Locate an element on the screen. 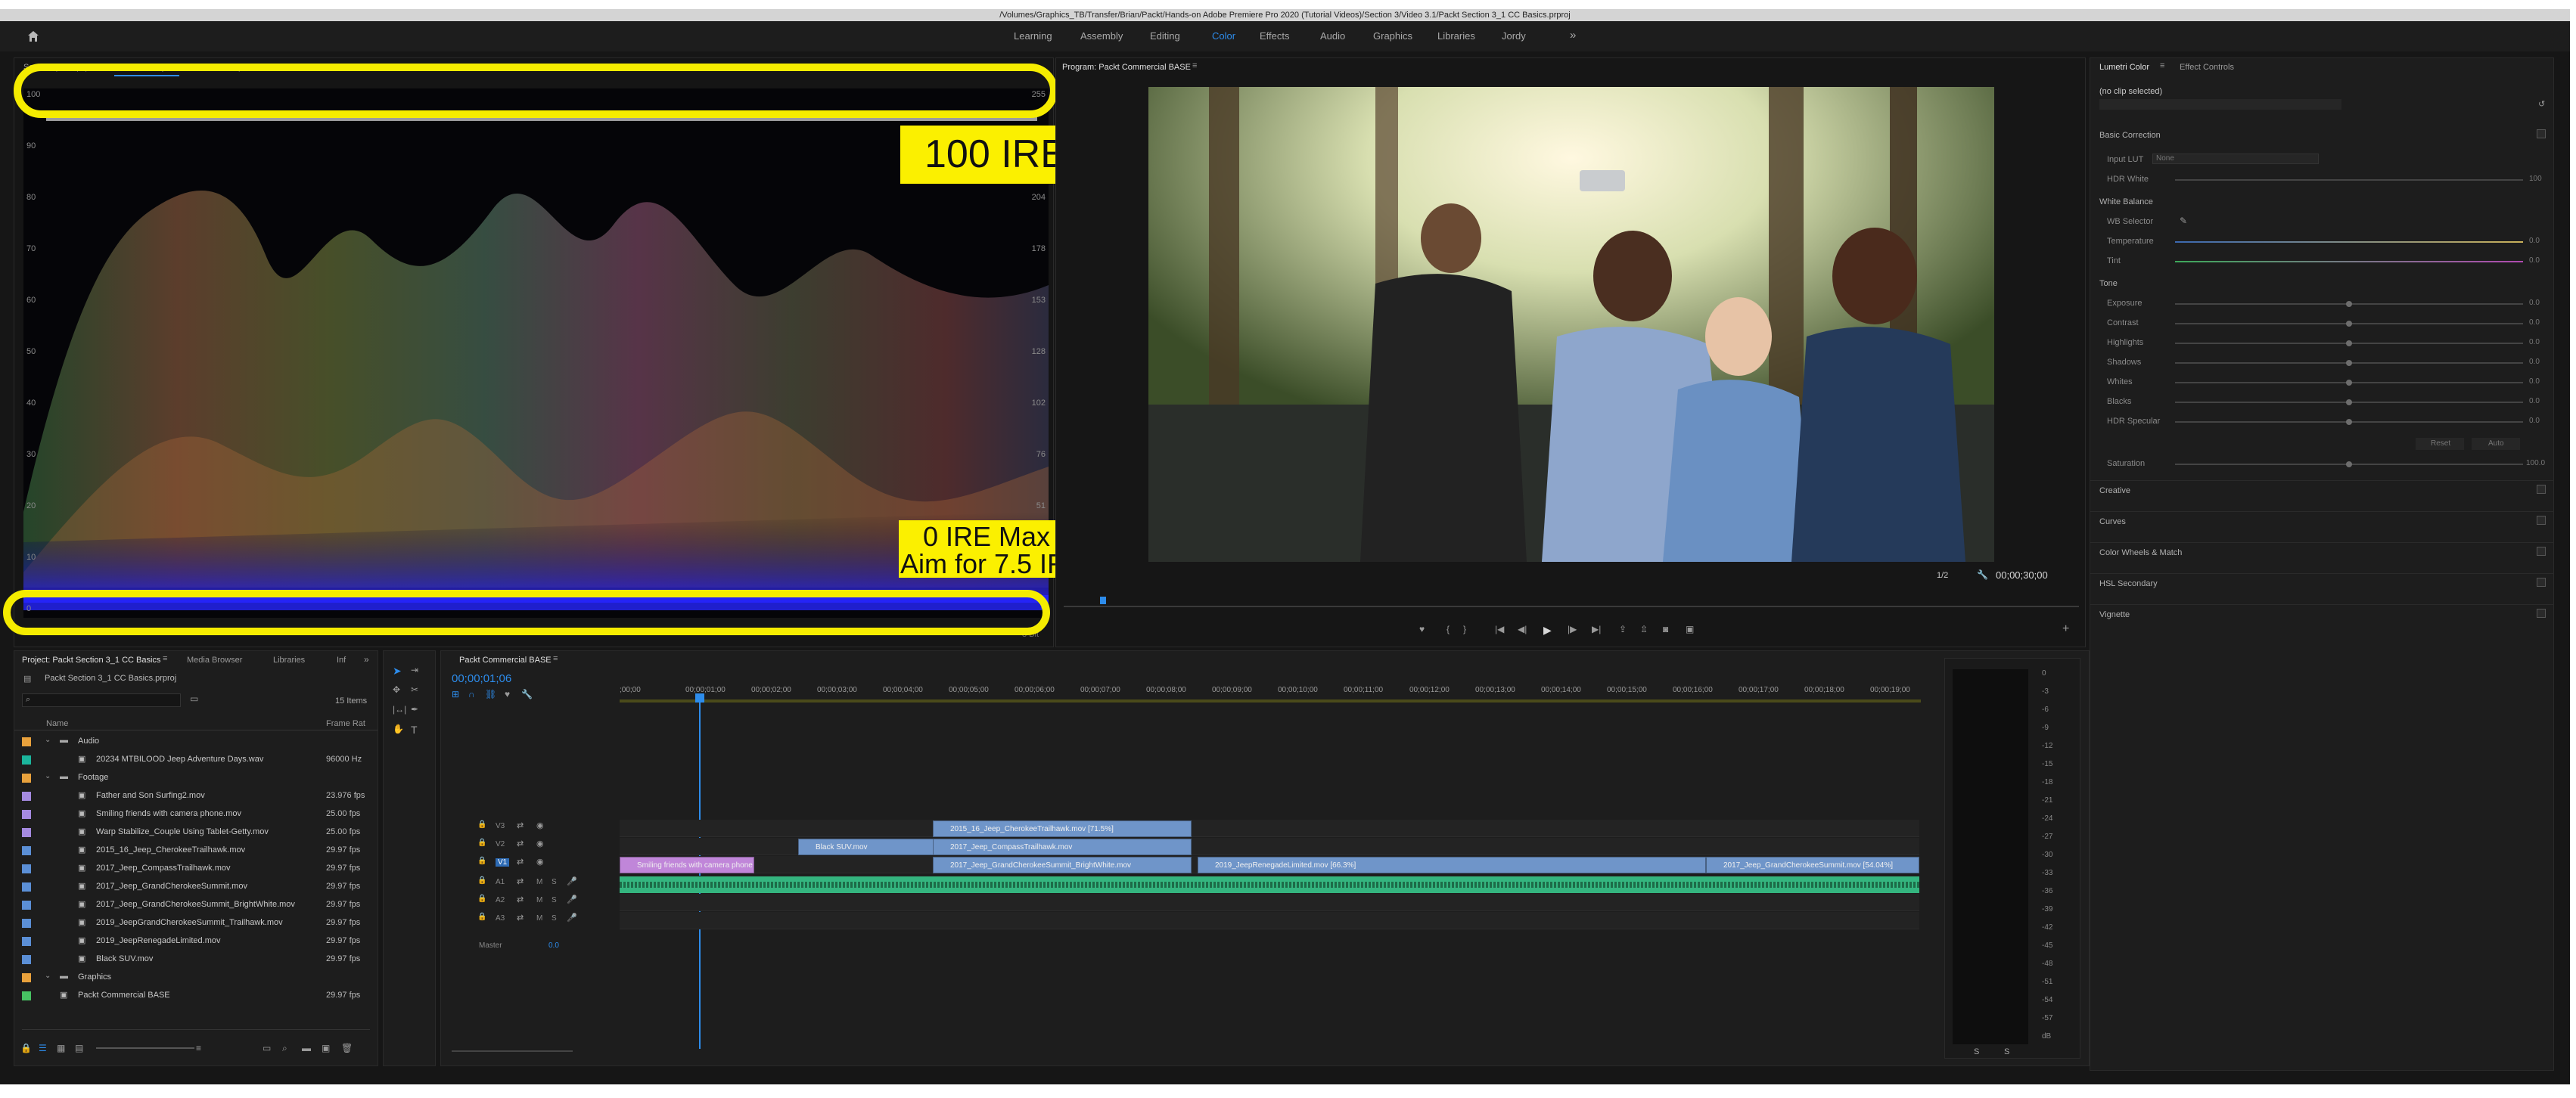 This screenshot has width=2576, height=1098. track-lane-a3 is located at coordinates (1269, 920).